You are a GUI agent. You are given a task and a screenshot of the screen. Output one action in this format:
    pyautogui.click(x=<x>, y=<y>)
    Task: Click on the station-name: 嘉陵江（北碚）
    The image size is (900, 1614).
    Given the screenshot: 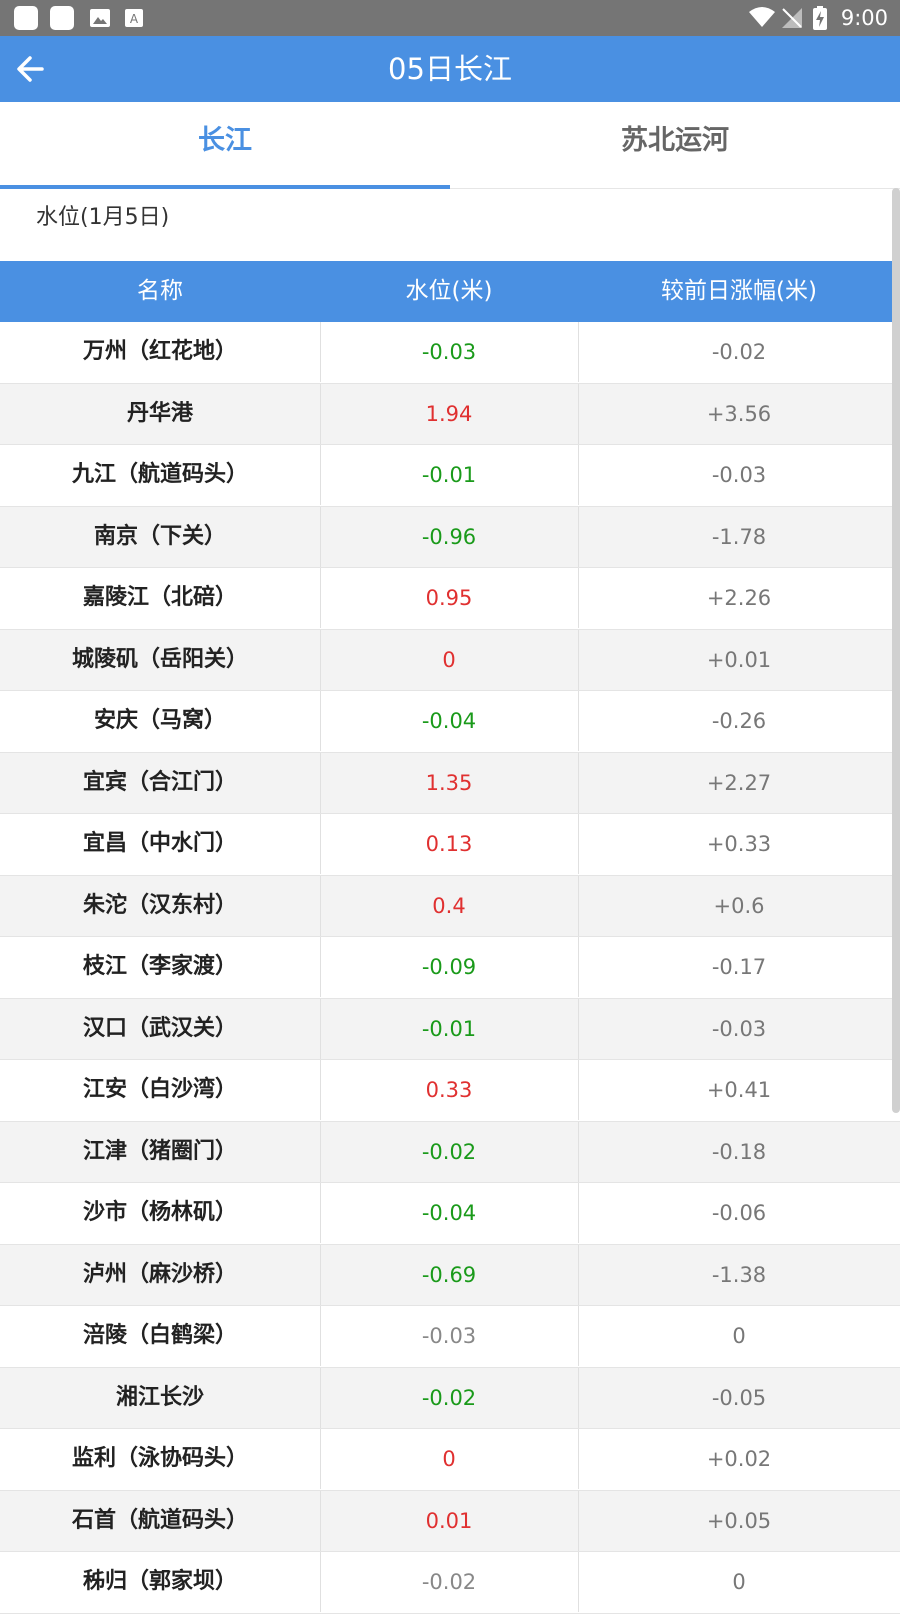 What is the action you would take?
    pyautogui.click(x=160, y=598)
    